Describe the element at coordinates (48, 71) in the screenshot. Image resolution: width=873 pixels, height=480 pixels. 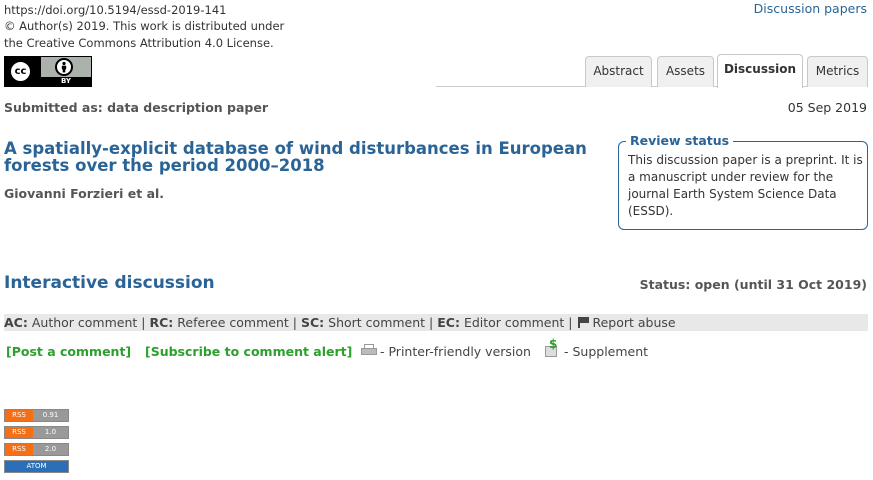
I see `cc-by-license-icon: cc BY` at that location.